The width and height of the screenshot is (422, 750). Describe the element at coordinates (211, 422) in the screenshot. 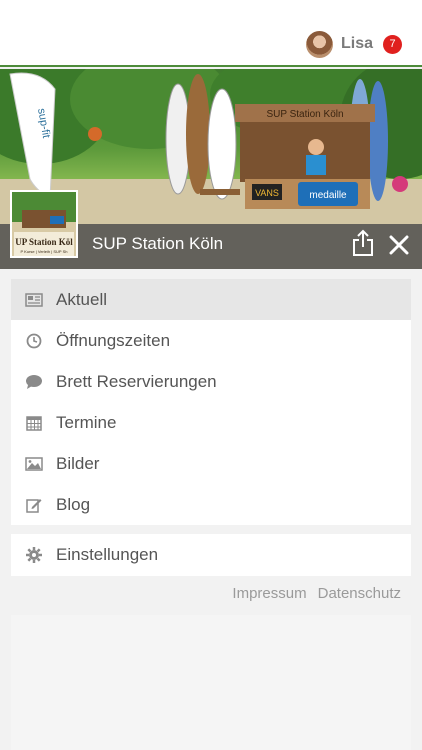

I see `menu-item-termine: Termine` at that location.